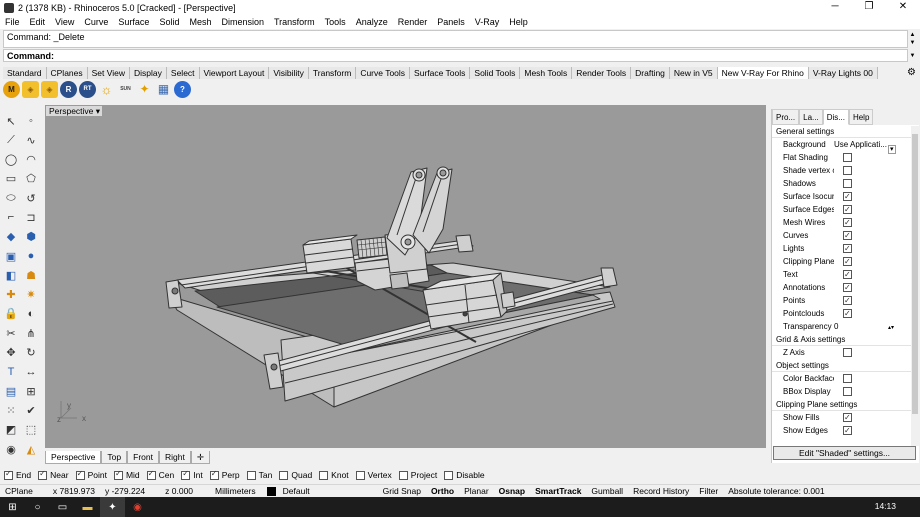 Image resolution: width=920 pixels, height=517 pixels. Describe the element at coordinates (763, 73) in the screenshot. I see `tab-new-vray-for-rhino: New V-Ray For Rhino` at that location.